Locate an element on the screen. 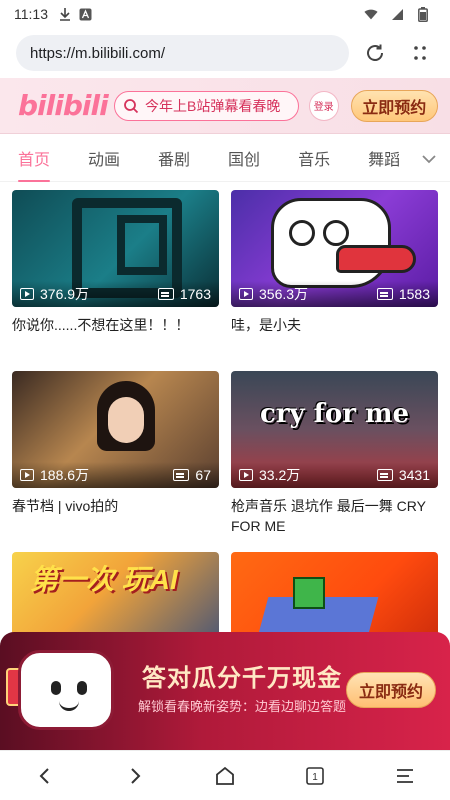 The height and width of the screenshot is (800, 450). search-box: 今年上B站弹幕看春晚 is located at coordinates (206, 105).